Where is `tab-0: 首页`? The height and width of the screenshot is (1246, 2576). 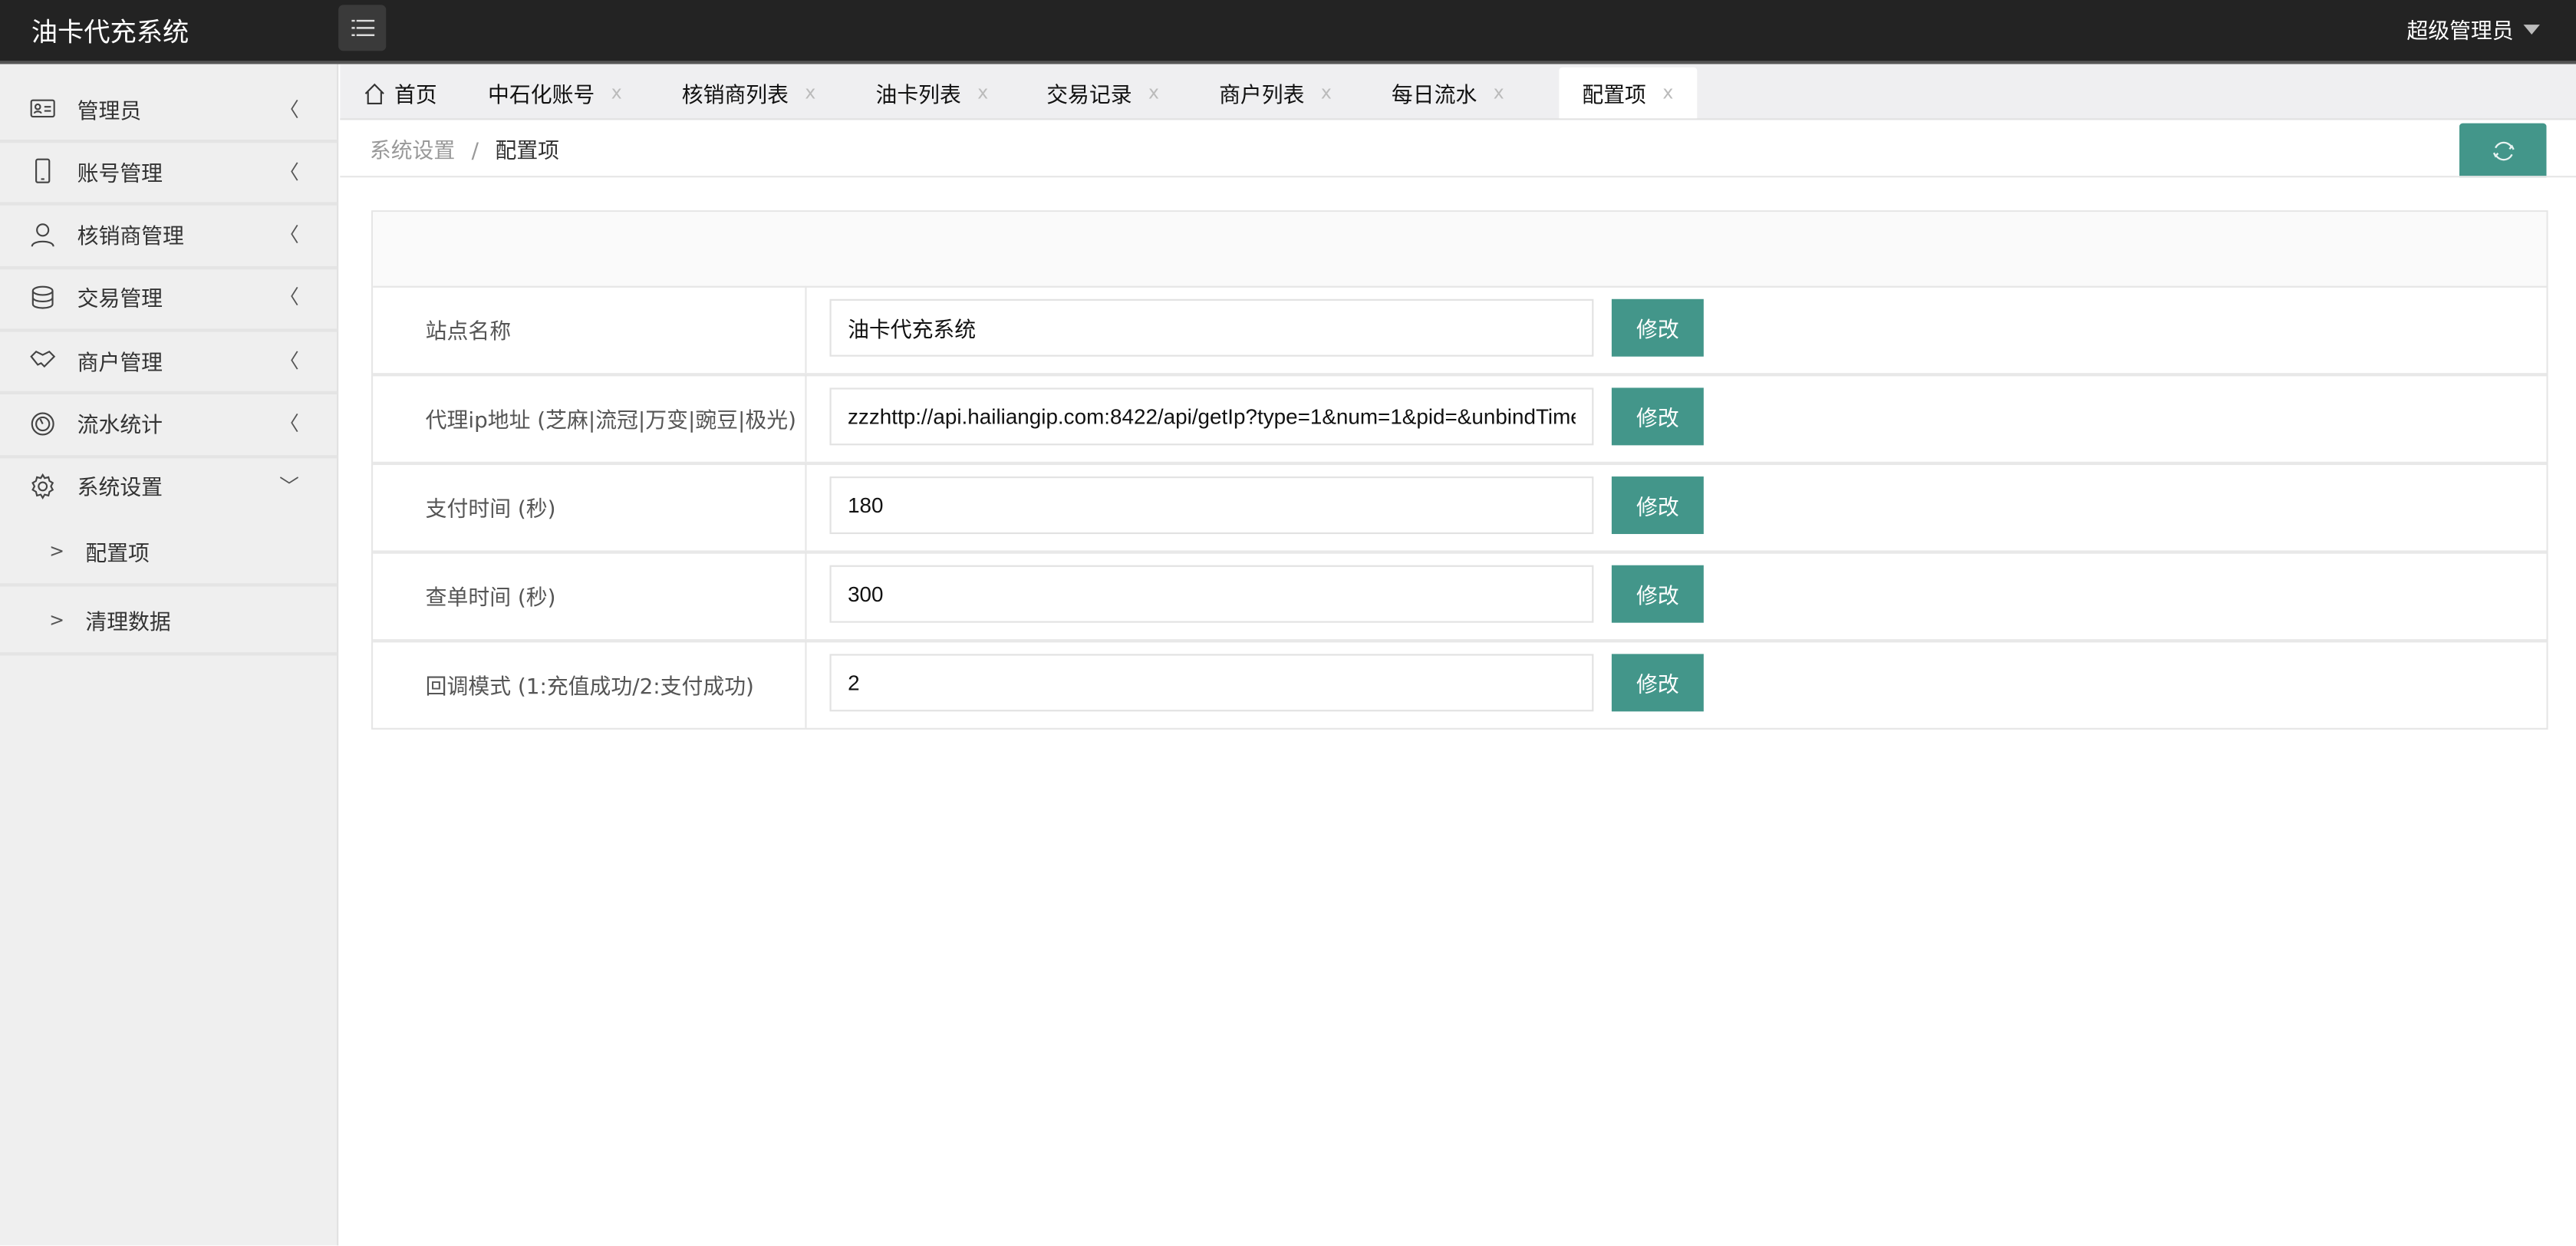 tab-0: 首页 is located at coordinates (400, 93).